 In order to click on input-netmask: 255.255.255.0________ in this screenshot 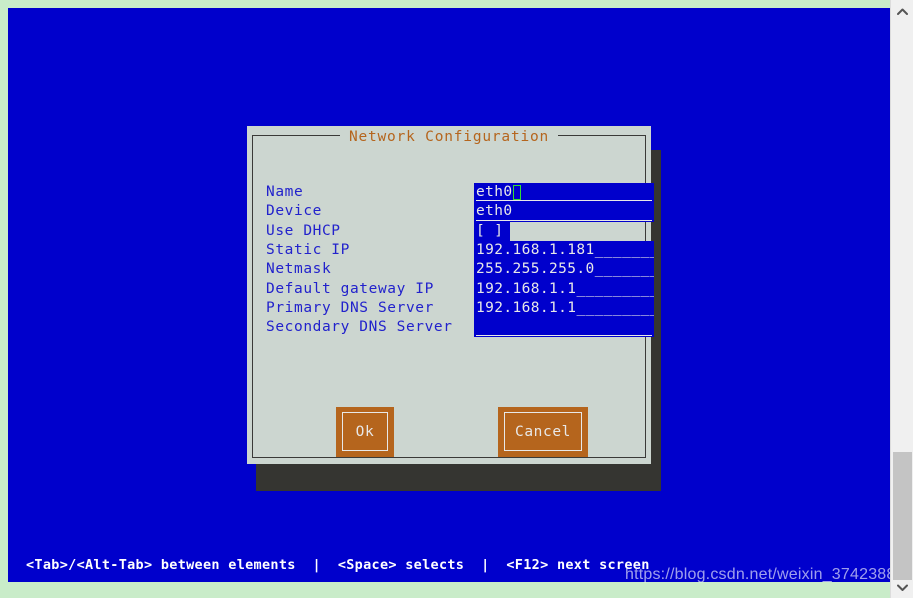, I will do `click(564, 270)`.